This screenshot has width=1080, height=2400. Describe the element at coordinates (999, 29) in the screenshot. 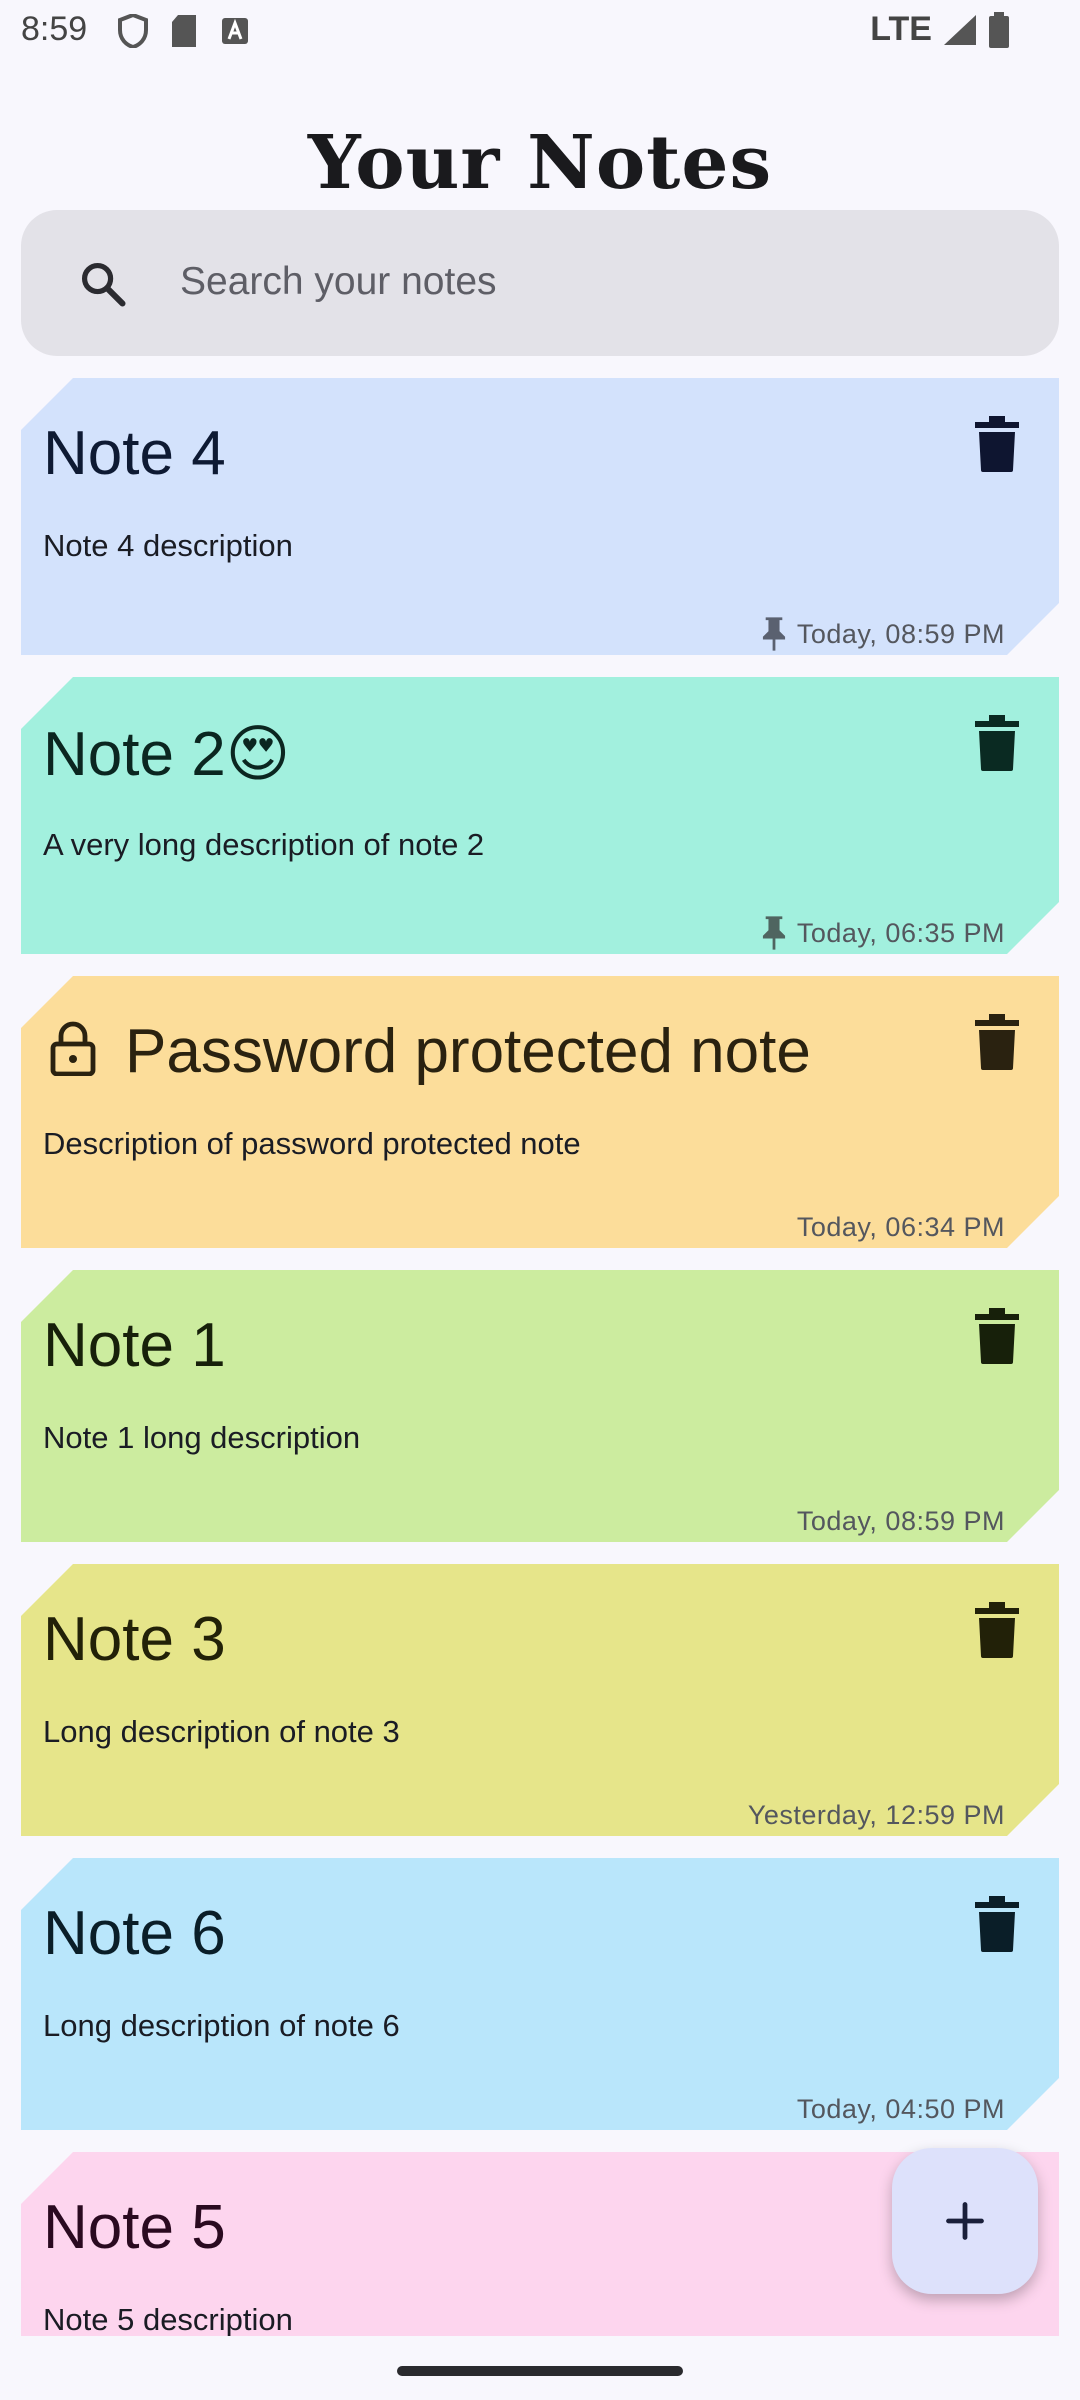

I see `battery-icon` at that location.